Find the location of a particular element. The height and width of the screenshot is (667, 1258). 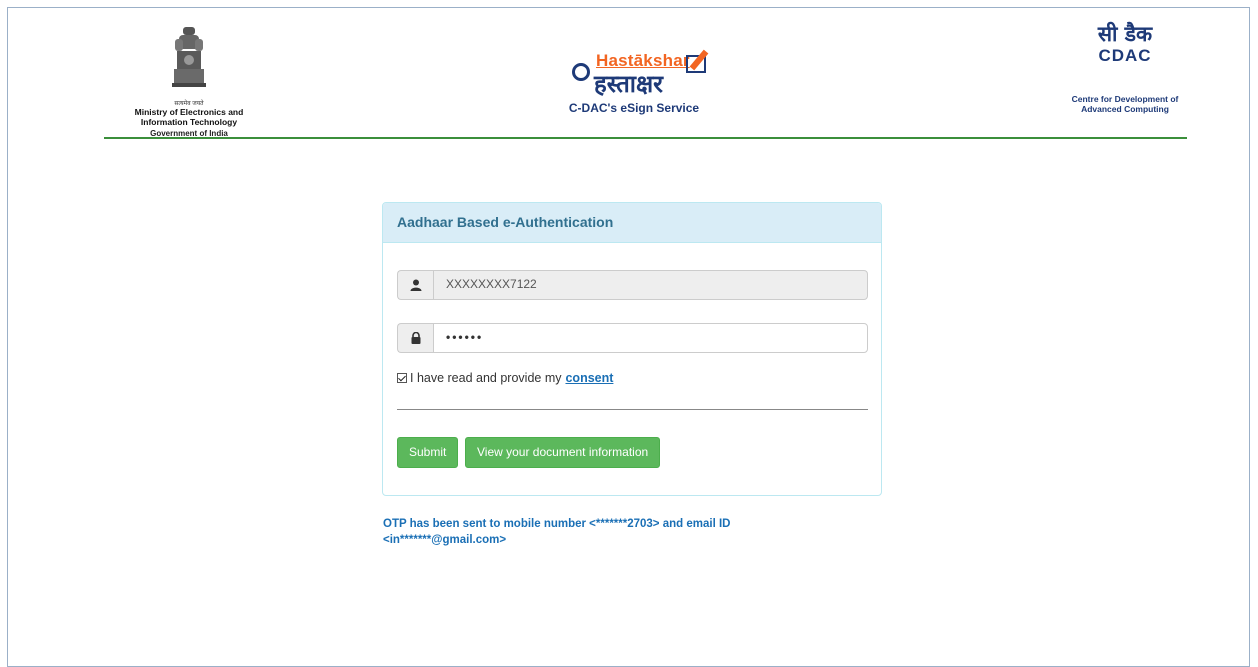

aadhaar-input-group: XXXXXXXX7122 is located at coordinates (632, 285).